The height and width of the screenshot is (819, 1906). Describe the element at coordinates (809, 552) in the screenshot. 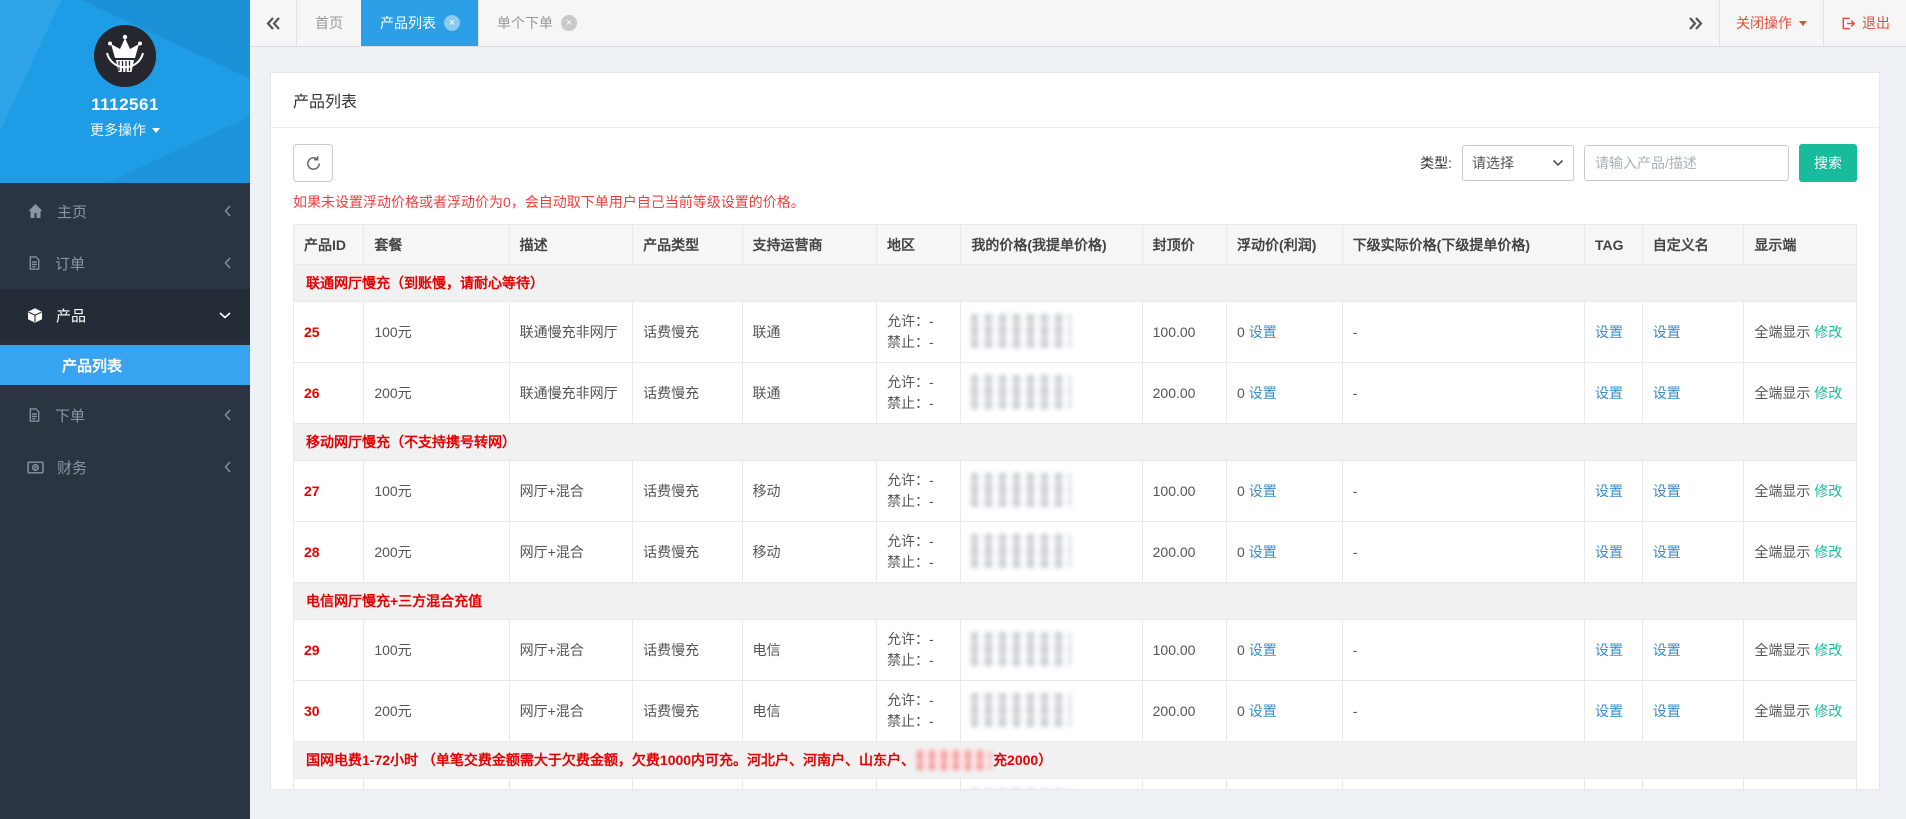

I see `carrier-cell: 移动` at that location.